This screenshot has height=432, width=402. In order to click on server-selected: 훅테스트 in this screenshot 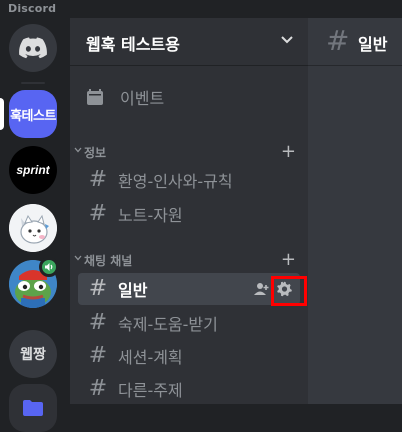, I will do `click(33, 114)`.